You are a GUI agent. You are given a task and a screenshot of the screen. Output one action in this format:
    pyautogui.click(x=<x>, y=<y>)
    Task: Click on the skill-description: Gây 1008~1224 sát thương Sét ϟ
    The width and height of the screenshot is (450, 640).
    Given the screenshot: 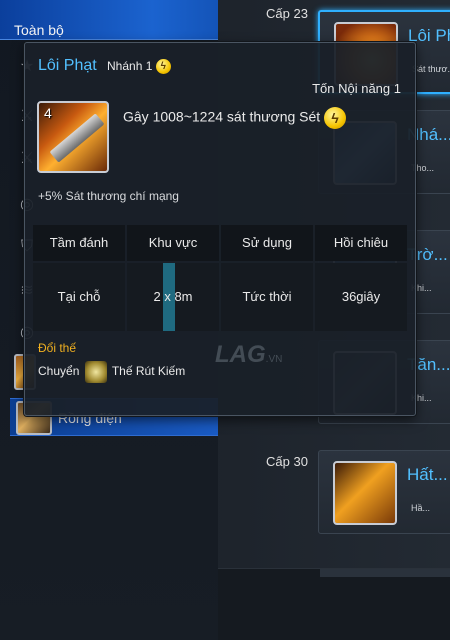 What is the action you would take?
    pyautogui.click(x=235, y=118)
    